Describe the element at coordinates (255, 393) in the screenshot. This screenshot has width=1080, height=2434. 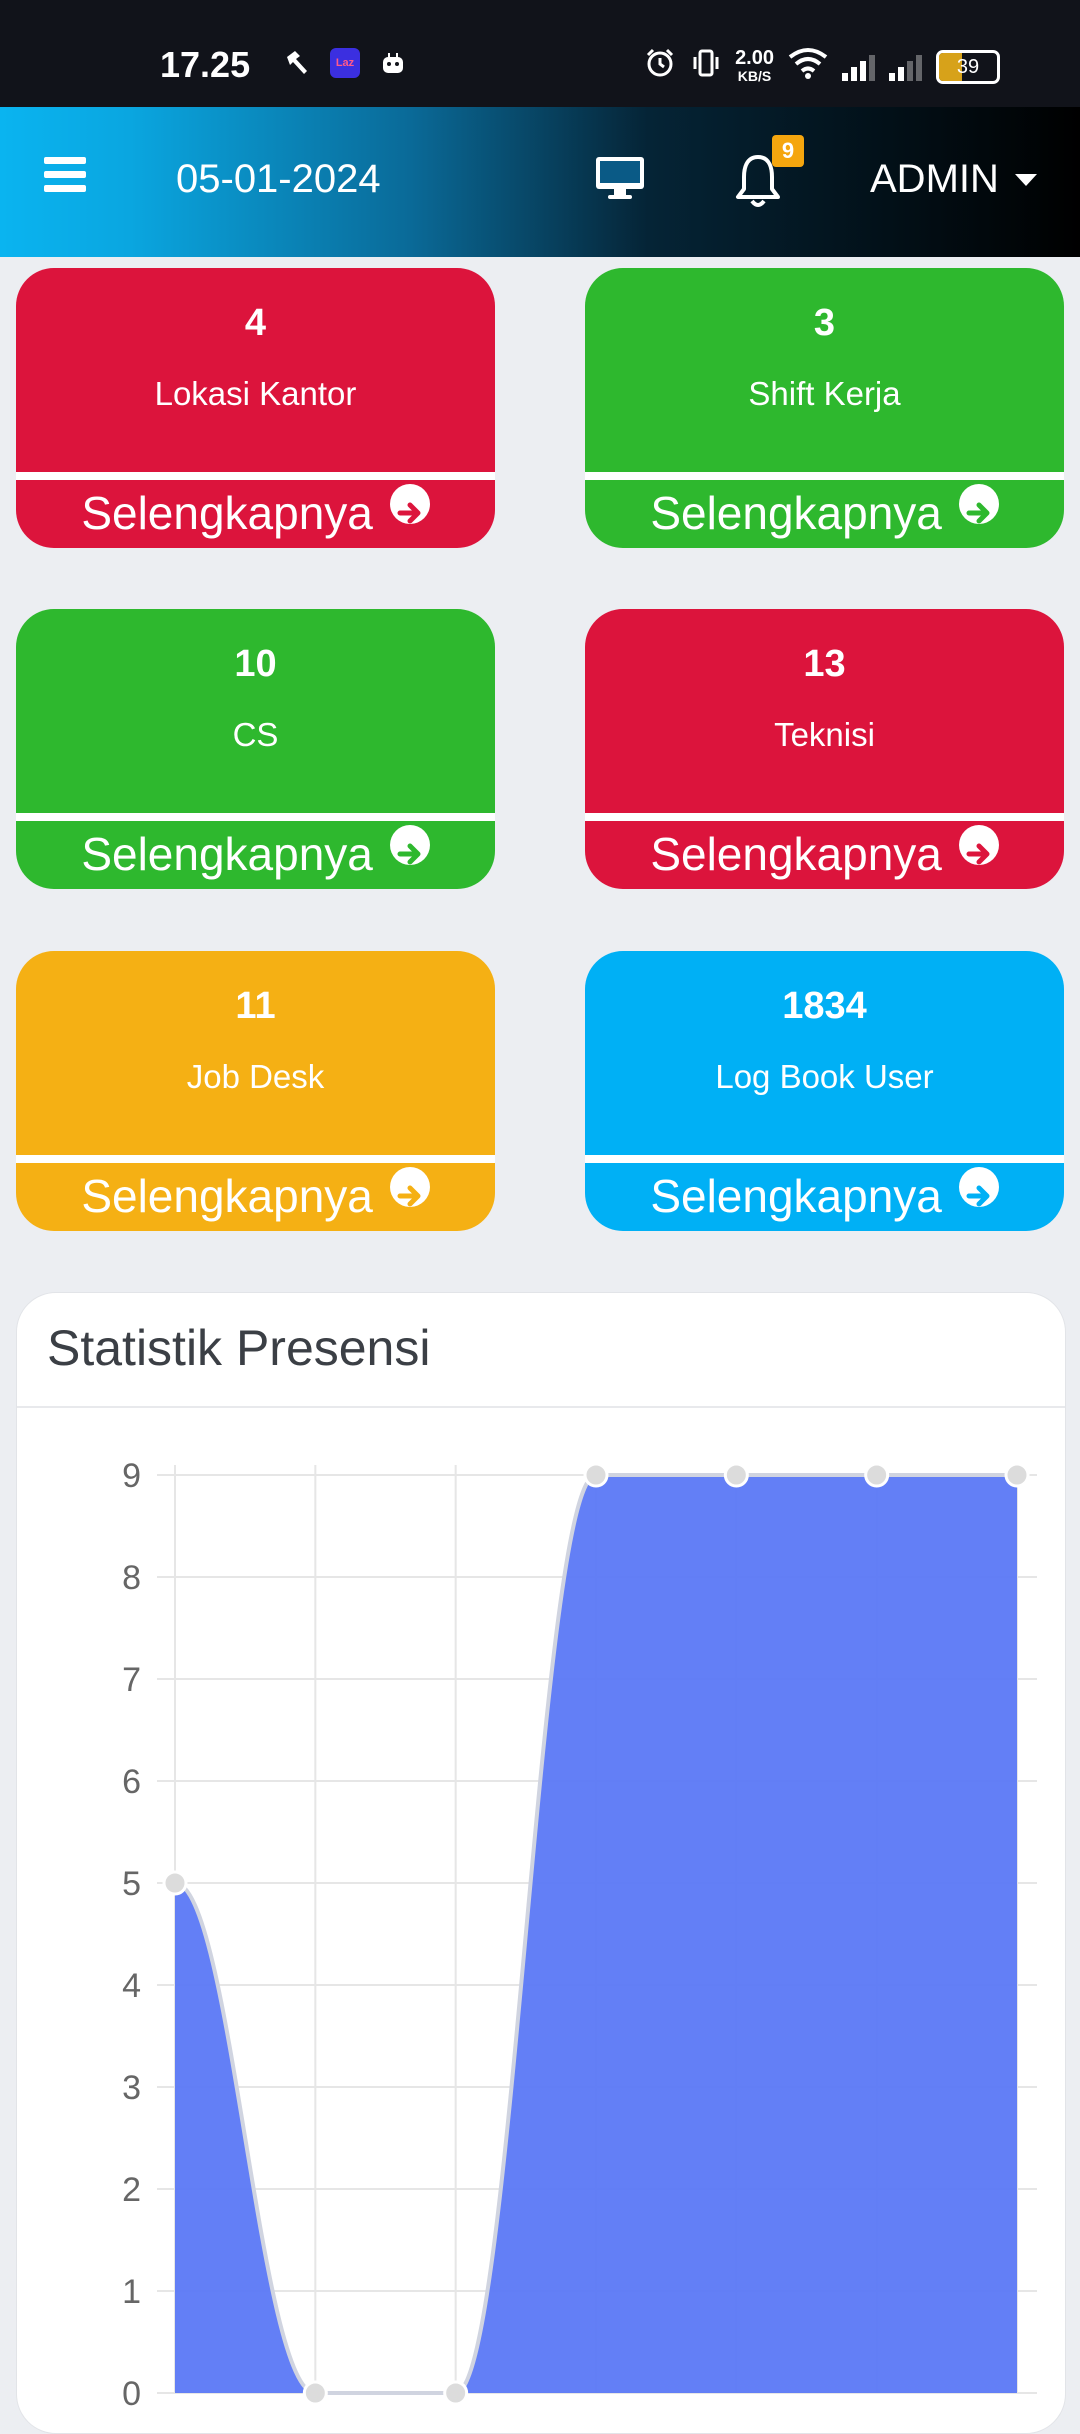
I see `card-label: Lokasi Kantor` at that location.